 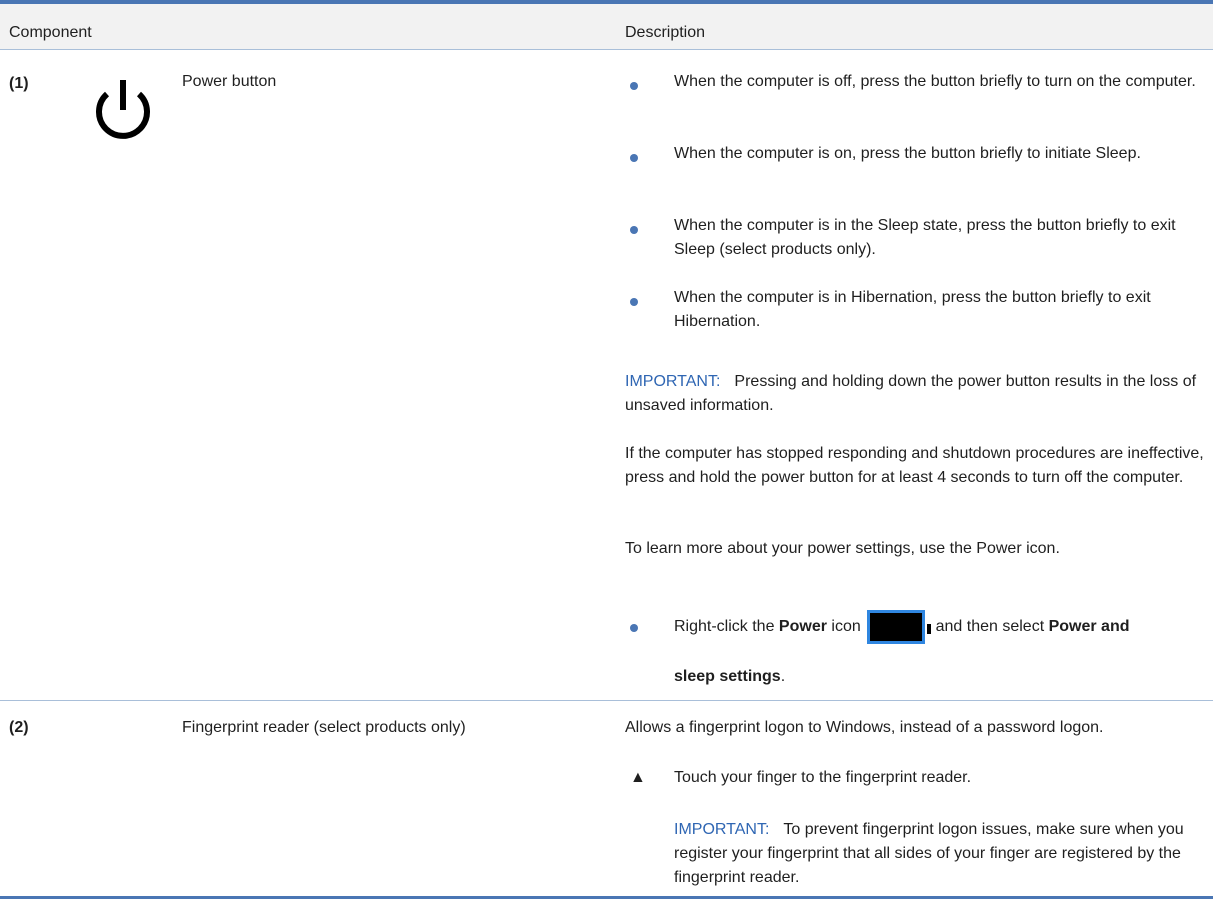 I want to click on table-bottom-rule, so click(x=606, y=897).